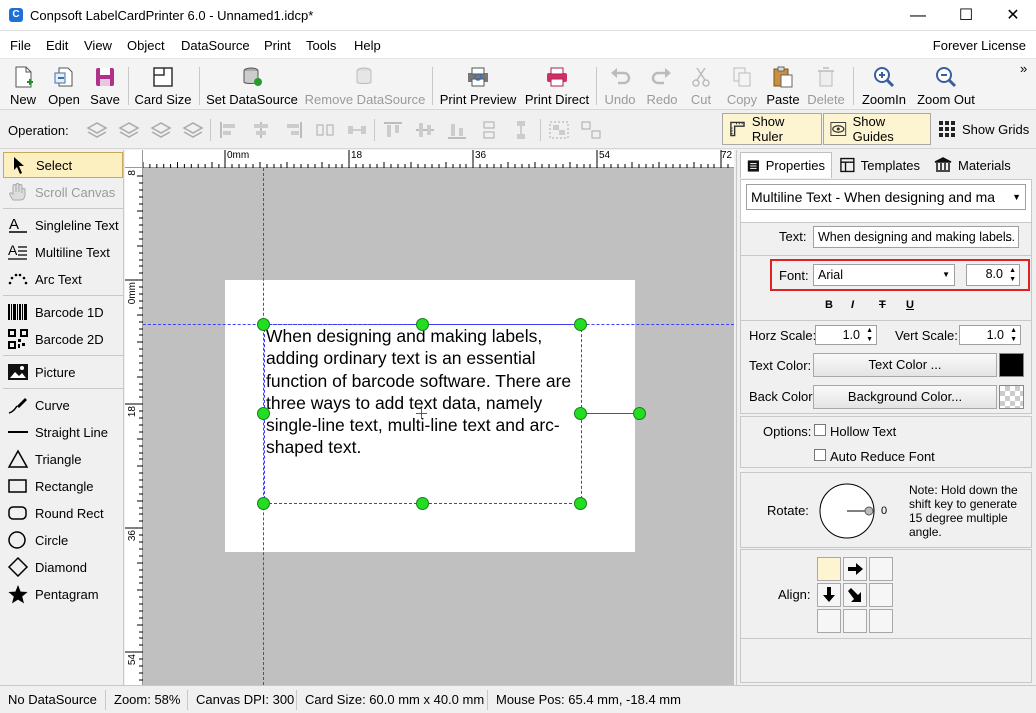  Describe the element at coordinates (786, 165) in the screenshot. I see `tab-properties: Properties` at that location.